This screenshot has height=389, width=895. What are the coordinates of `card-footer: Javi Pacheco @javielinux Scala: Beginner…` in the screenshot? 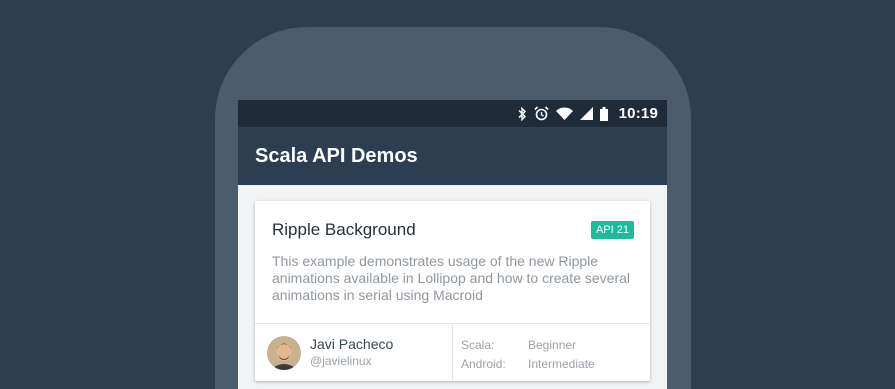 It's located at (452, 352).